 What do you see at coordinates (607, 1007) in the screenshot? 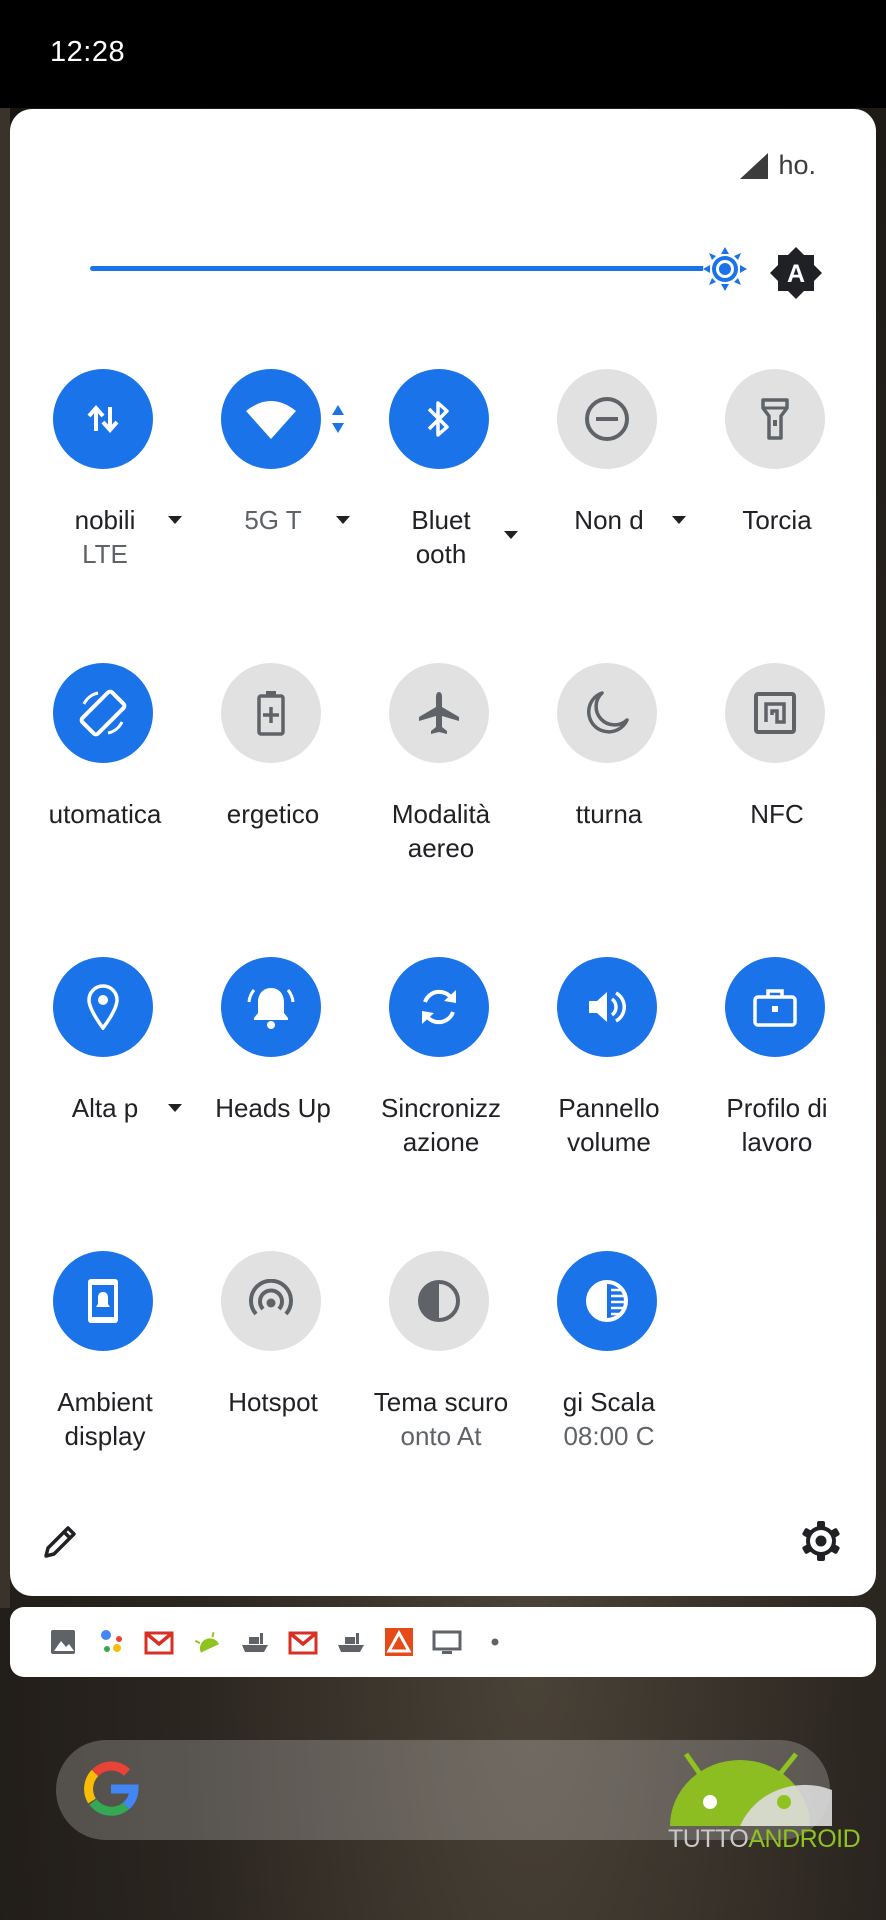
I see `volume-icon` at bounding box center [607, 1007].